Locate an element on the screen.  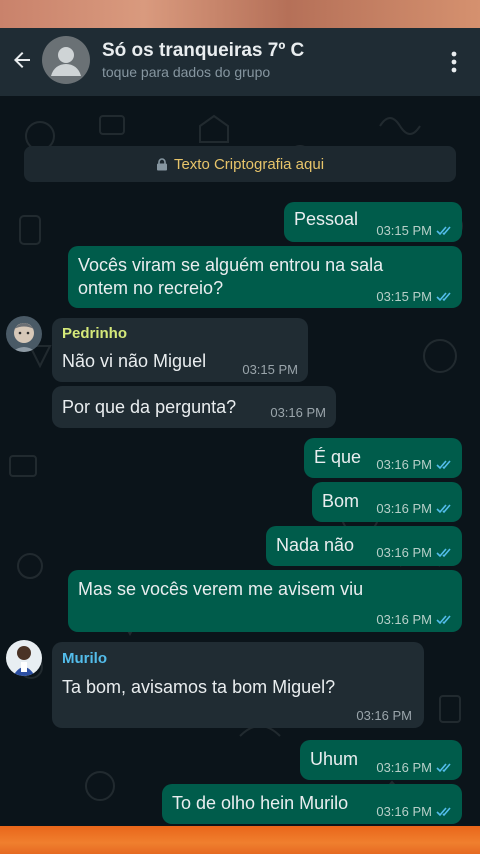
message-outgoing: Bom 03:16 PM is located at coordinates (387, 502).